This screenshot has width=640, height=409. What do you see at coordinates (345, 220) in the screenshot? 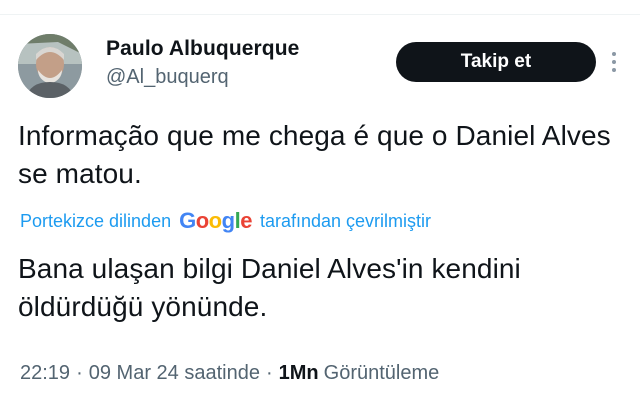
I see `translation-suffix: tarafından çevrilmiştir` at bounding box center [345, 220].